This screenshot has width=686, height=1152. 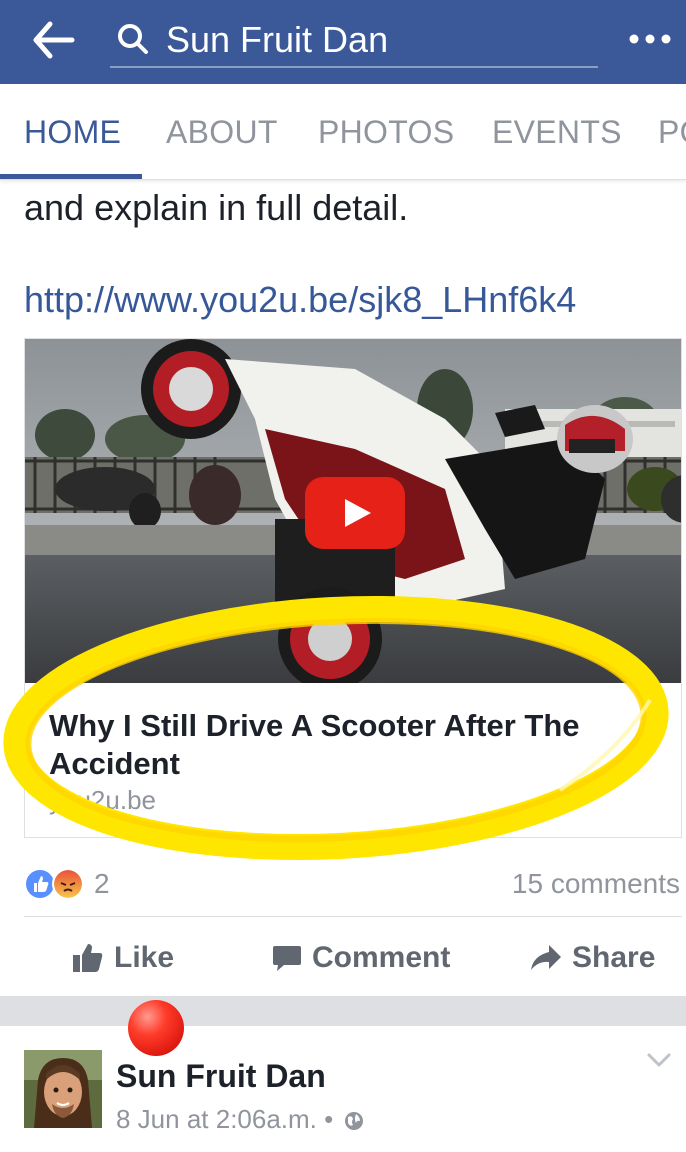 I want to click on share-icon, so click(x=546, y=957).